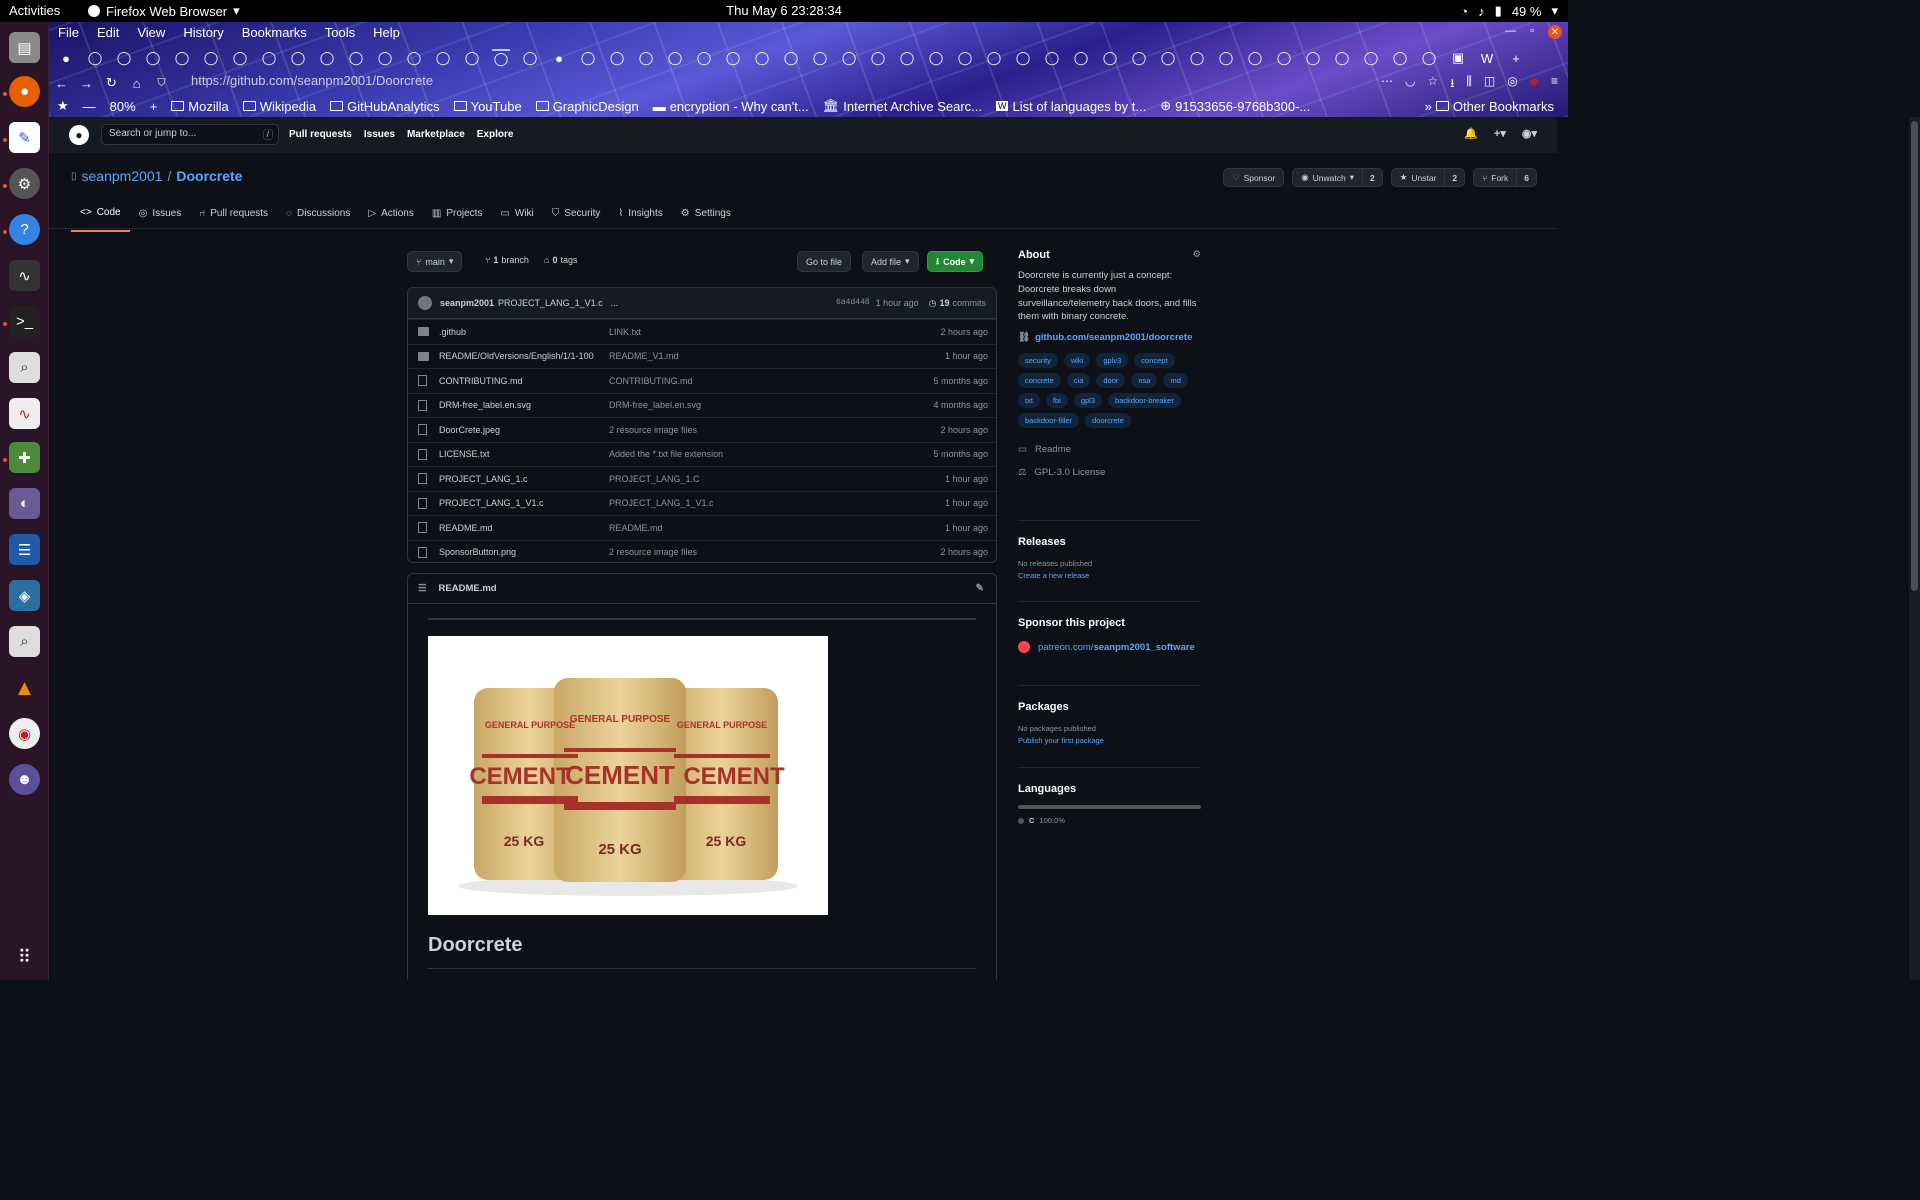  I want to click on watch-count: 2, so click(1372, 177).